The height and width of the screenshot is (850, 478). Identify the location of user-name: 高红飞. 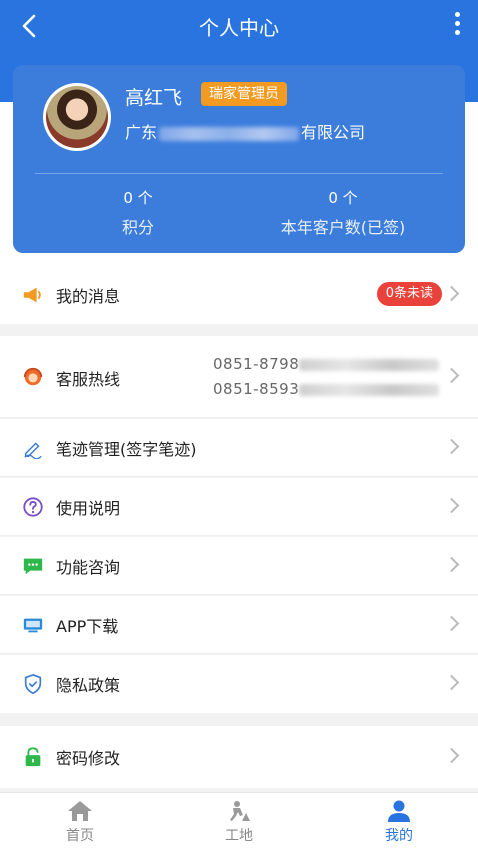
(154, 98).